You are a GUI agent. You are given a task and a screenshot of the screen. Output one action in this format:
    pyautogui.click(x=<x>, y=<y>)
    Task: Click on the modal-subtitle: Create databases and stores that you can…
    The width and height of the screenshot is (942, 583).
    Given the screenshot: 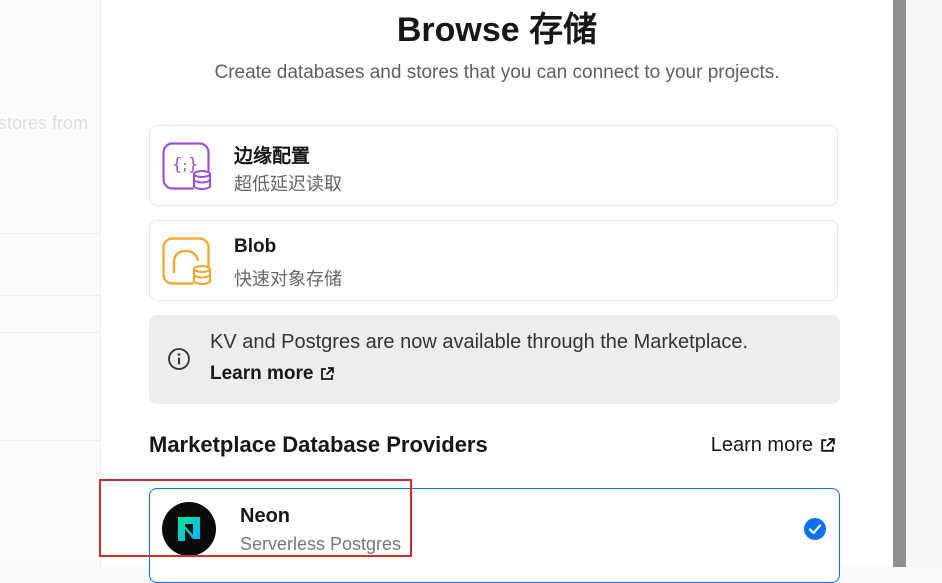 What is the action you would take?
    pyautogui.click(x=497, y=72)
    